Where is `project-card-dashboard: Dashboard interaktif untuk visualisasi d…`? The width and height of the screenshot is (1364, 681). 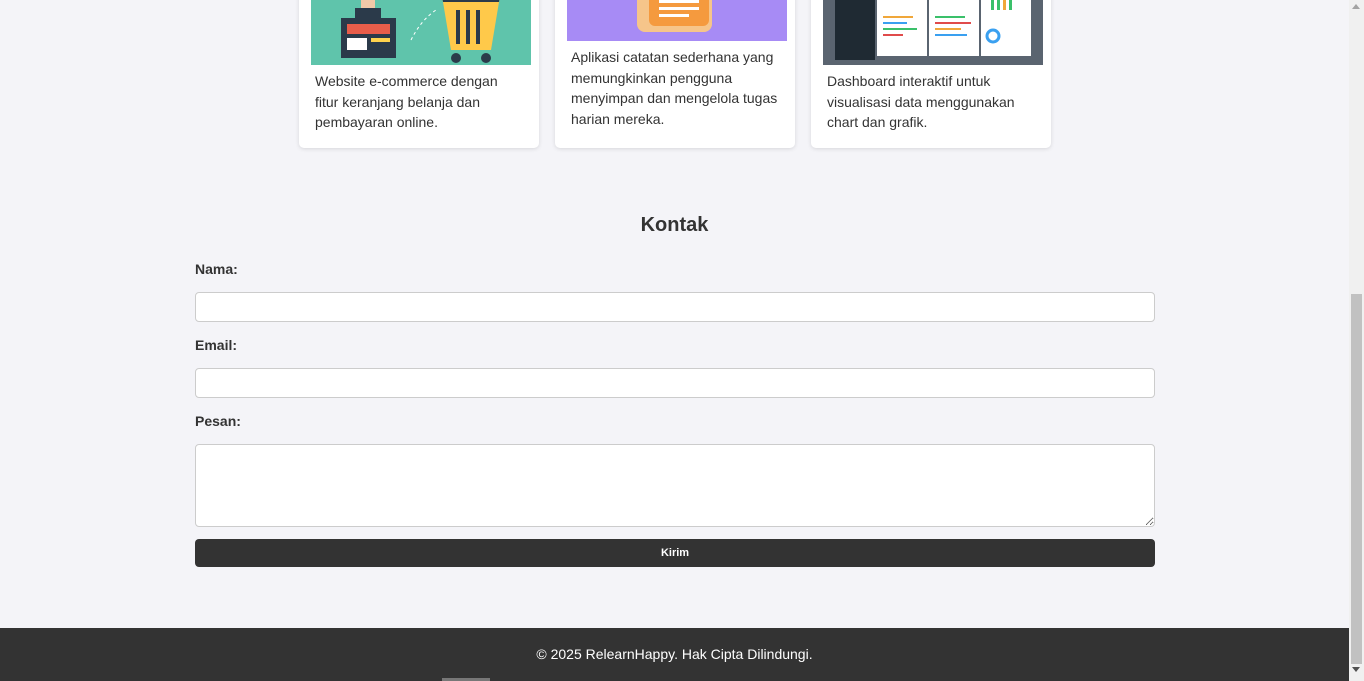
project-card-dashboard: Dashboard interaktif untuk visualisasi d… is located at coordinates (931, 74).